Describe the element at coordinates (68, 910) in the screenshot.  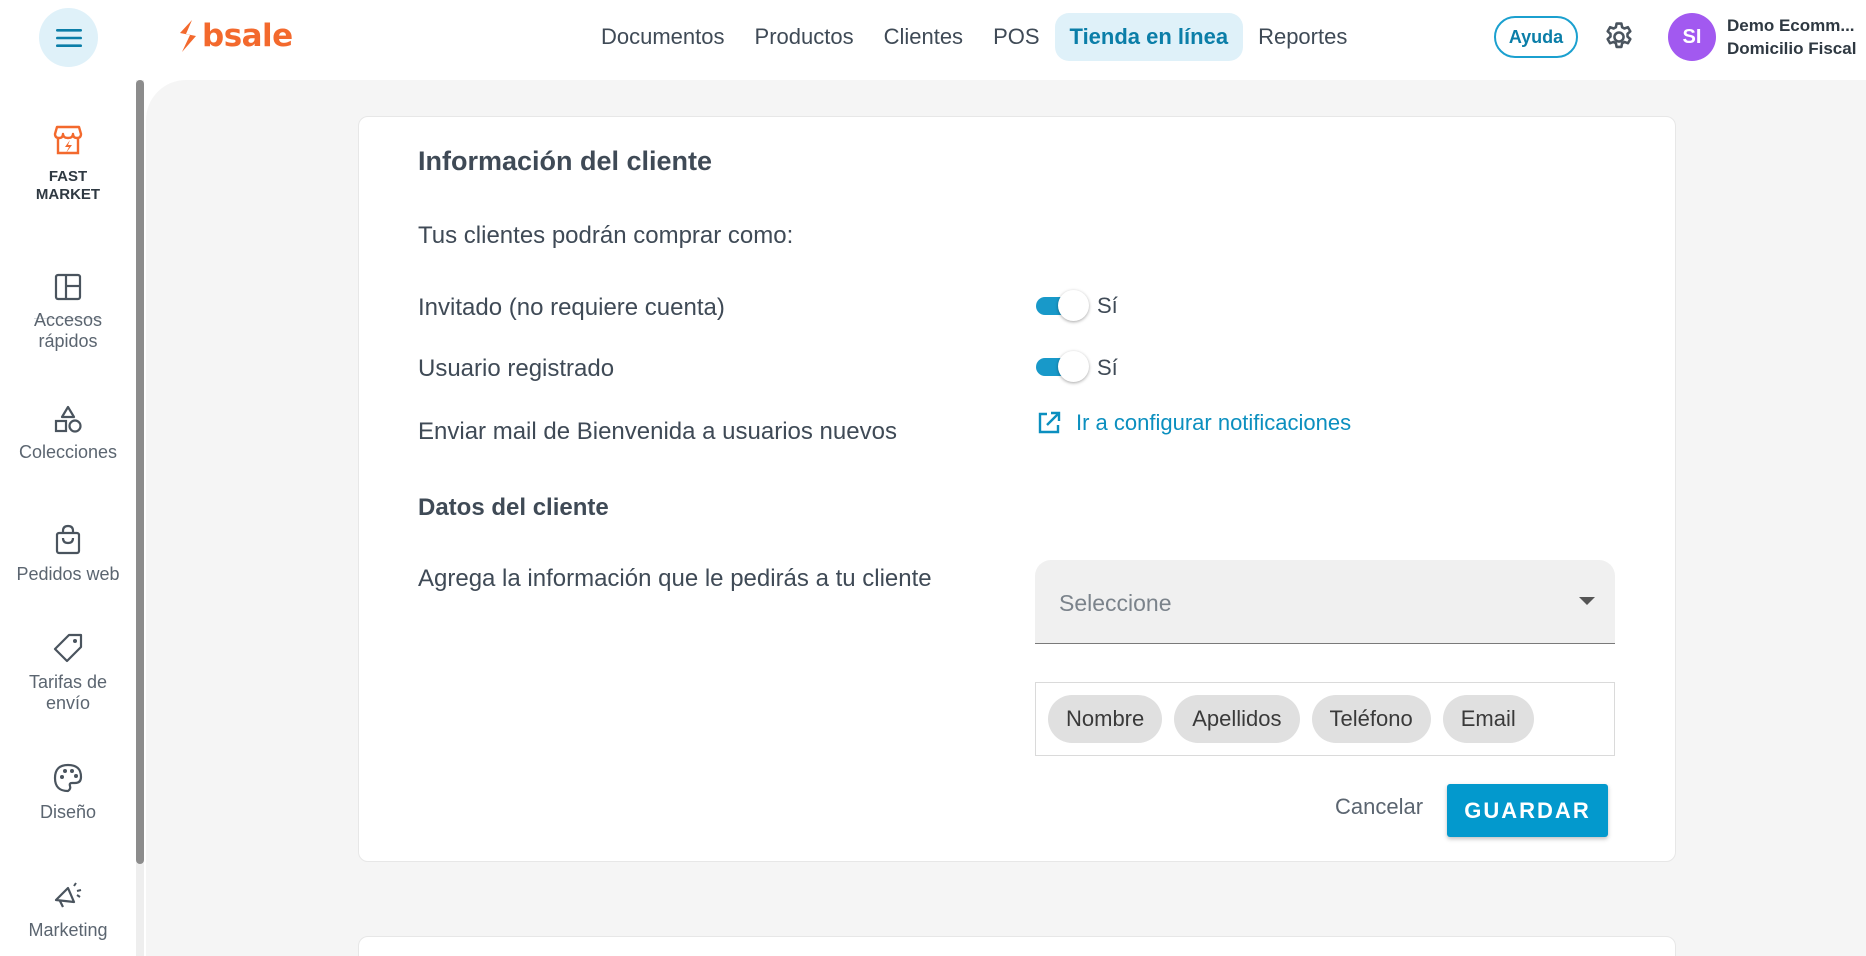
I see `sidebar-item-marketing: Marketing` at that location.